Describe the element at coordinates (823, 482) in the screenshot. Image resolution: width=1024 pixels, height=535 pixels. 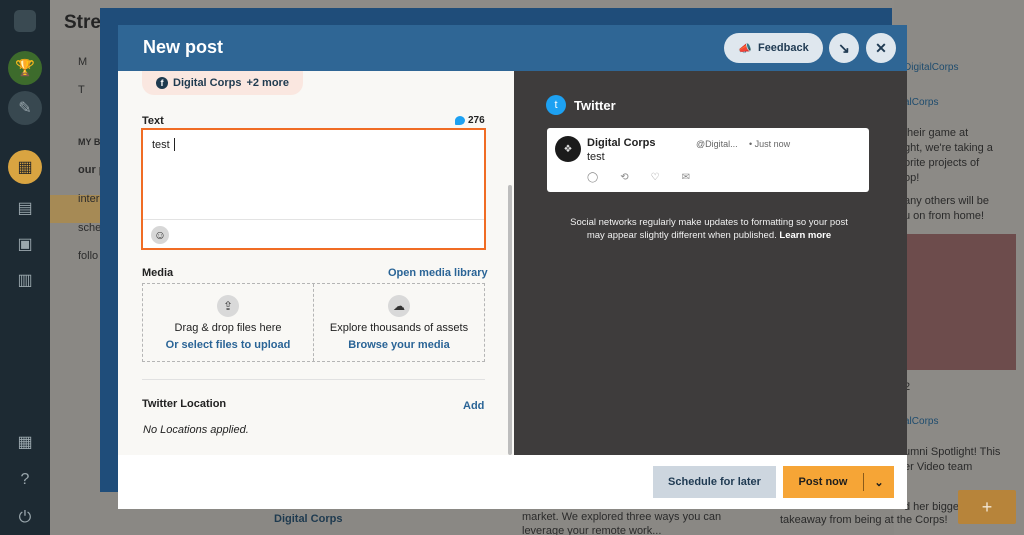
I see `post-now-label: Post now` at that location.